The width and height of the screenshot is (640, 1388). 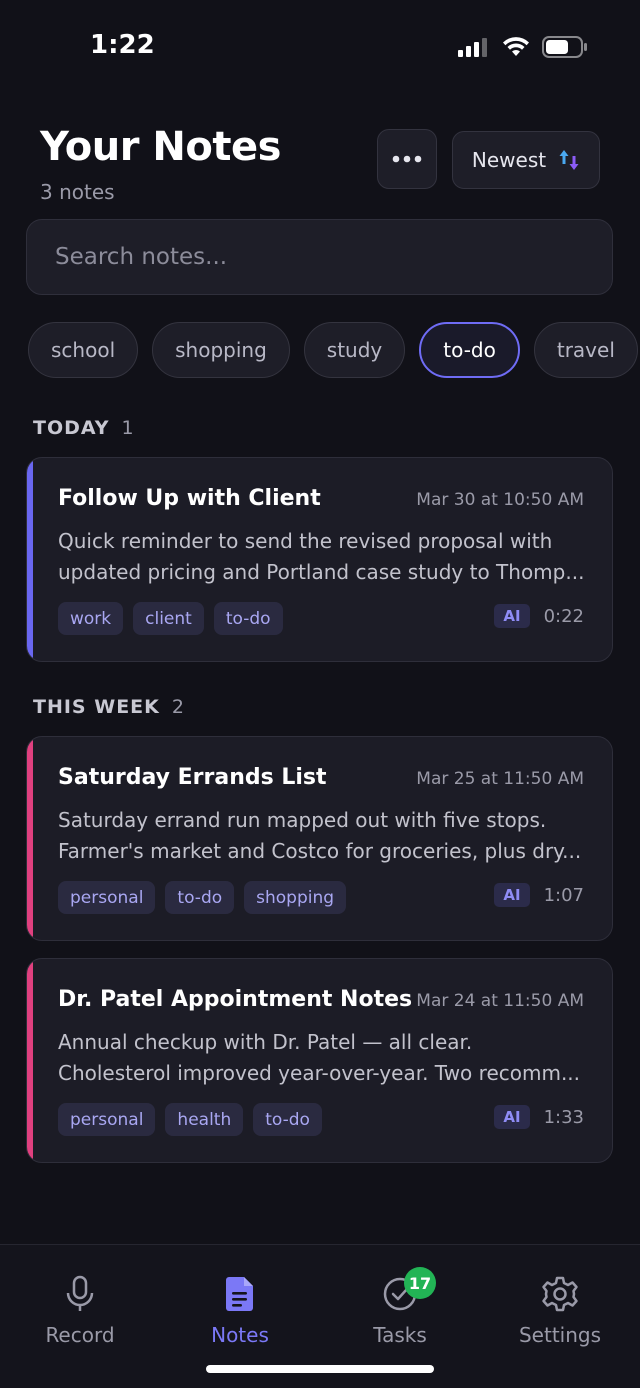 I want to click on search-bar, so click(x=319, y=257).